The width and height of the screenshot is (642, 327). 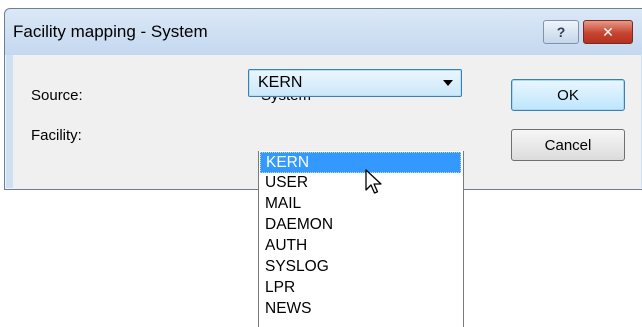 I want to click on title-bar: Facility mapping - System ? ✕, so click(x=323, y=32).